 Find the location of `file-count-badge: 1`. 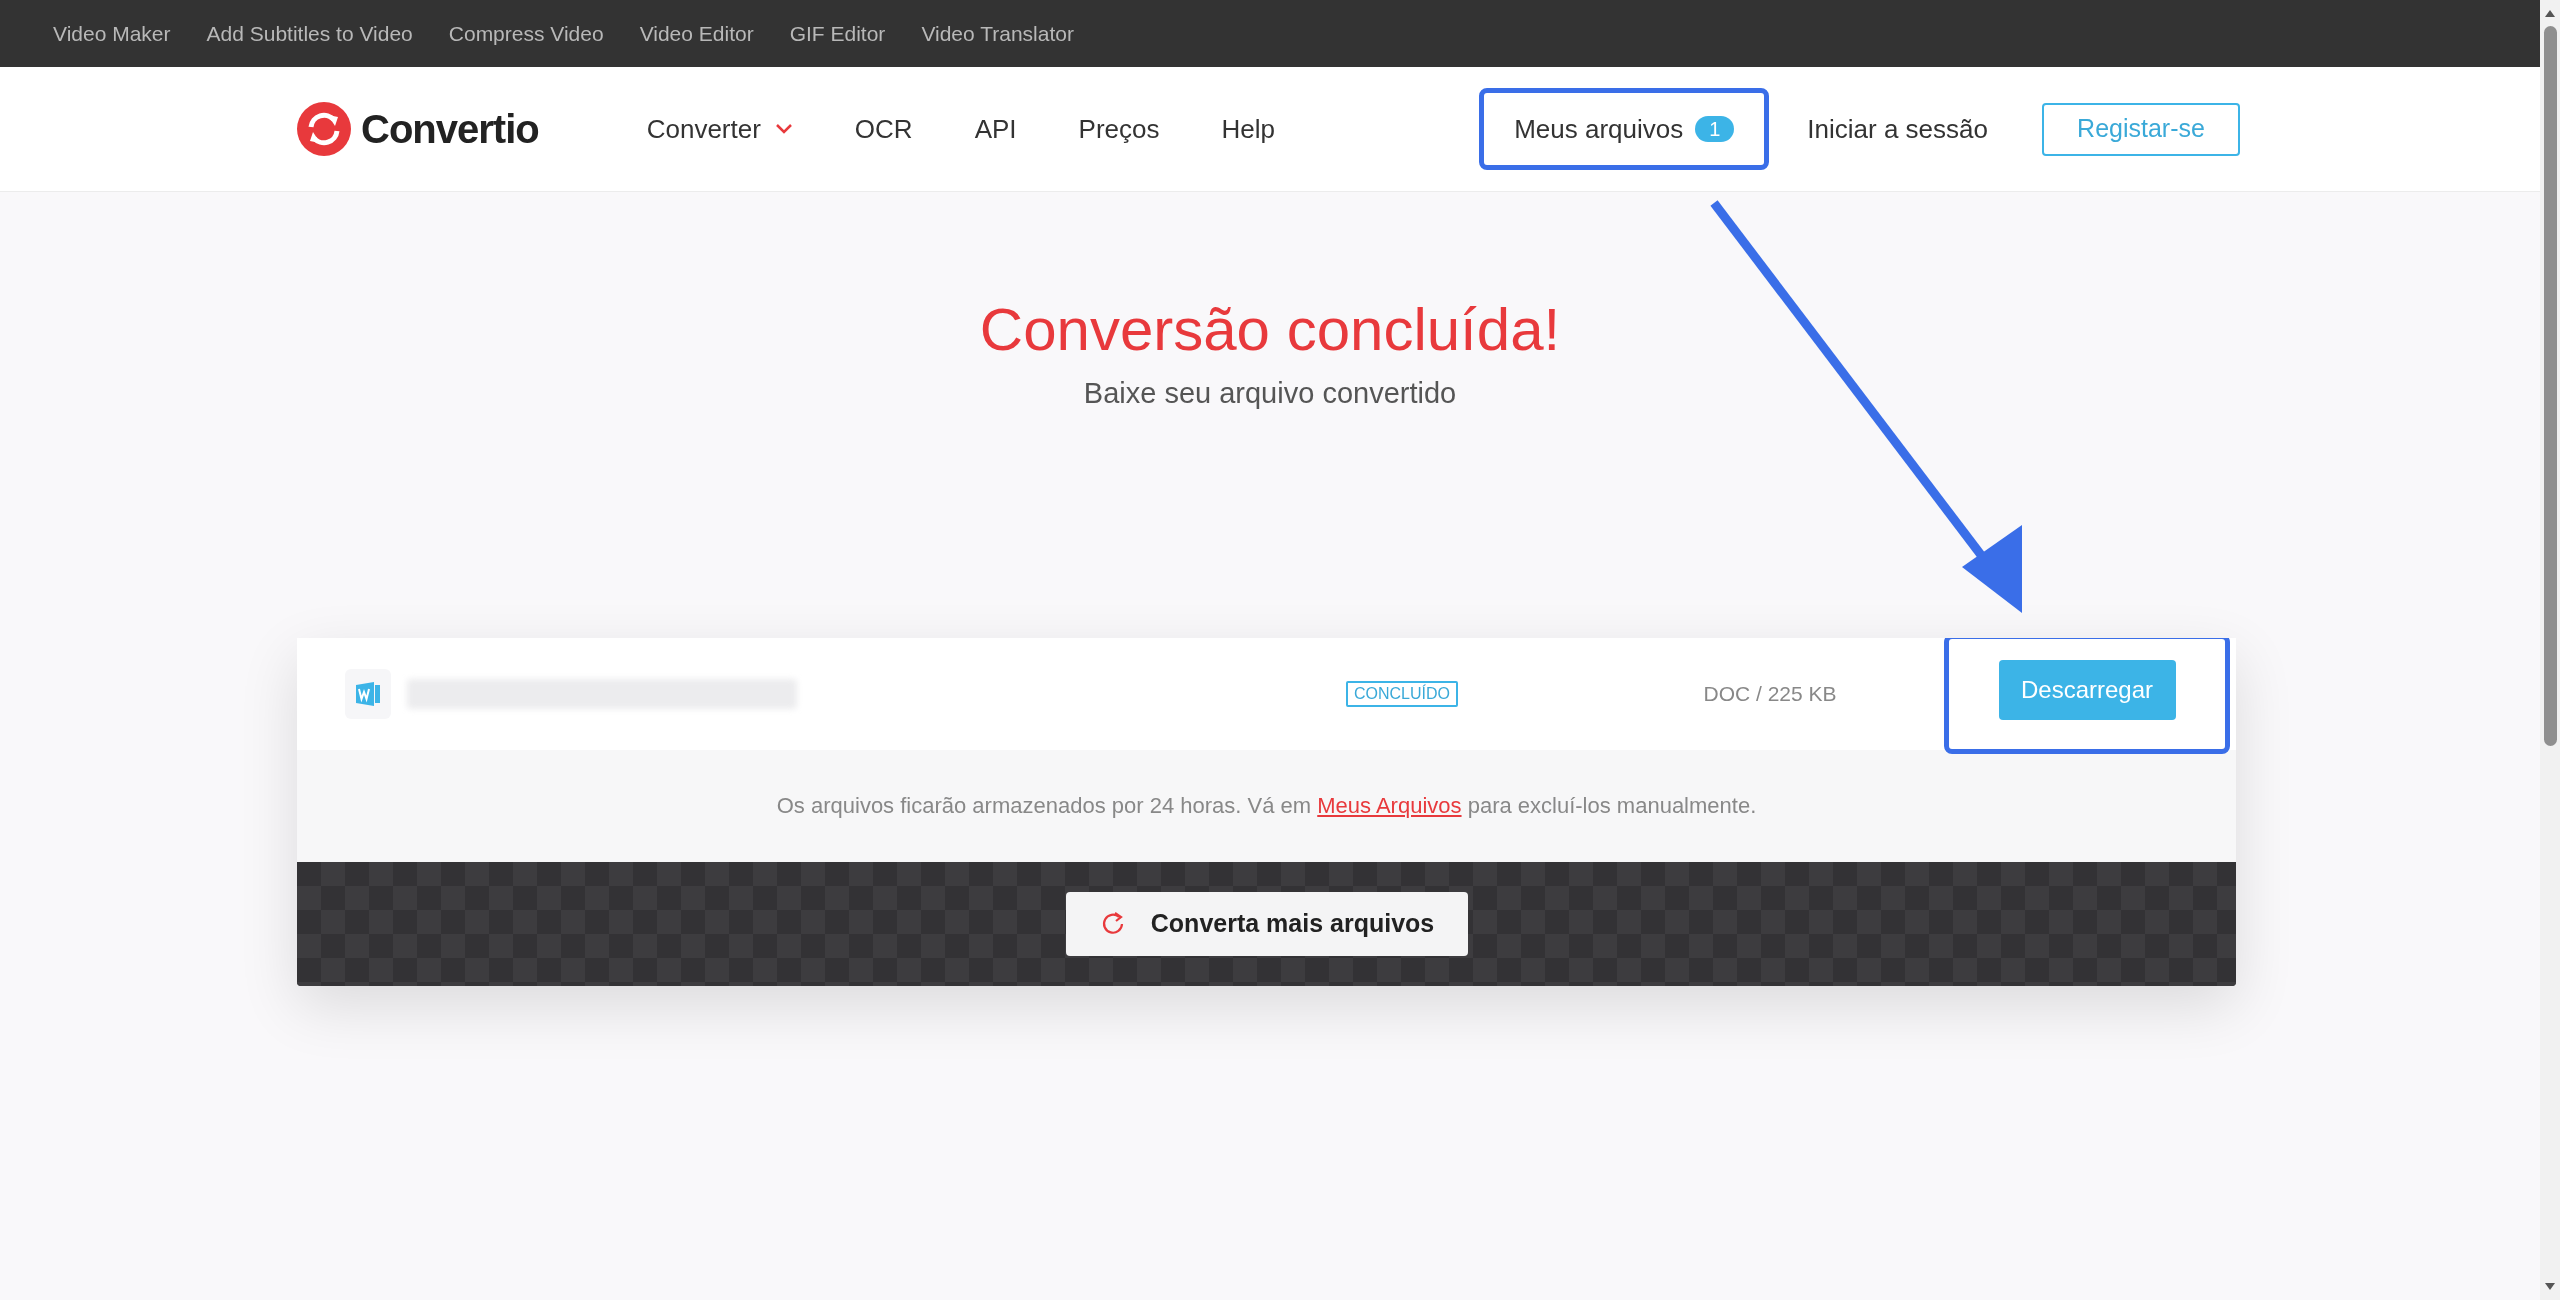

file-count-badge: 1 is located at coordinates (1715, 129).